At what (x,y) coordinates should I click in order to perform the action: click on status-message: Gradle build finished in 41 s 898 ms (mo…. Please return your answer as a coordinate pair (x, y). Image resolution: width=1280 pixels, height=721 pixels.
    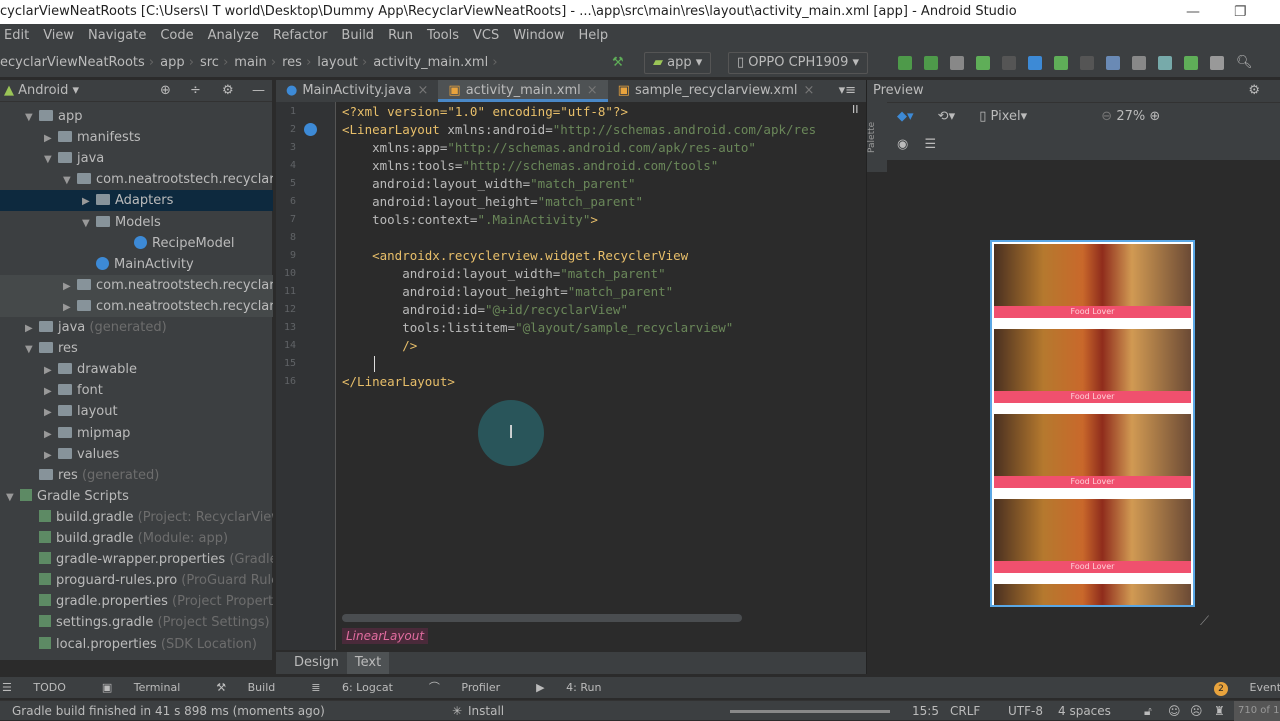
    Looking at the image, I should click on (168, 711).